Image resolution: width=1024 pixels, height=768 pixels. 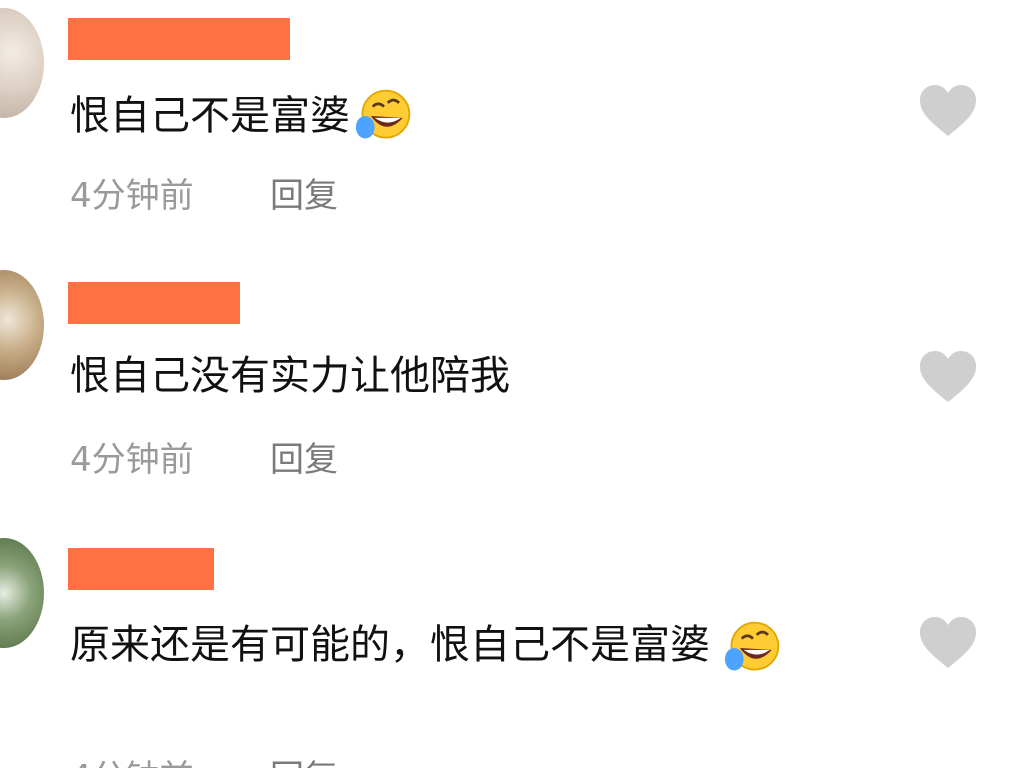 I want to click on comment-text: 原来还是有可能的，恨自己不是富婆, so click(x=390, y=645).